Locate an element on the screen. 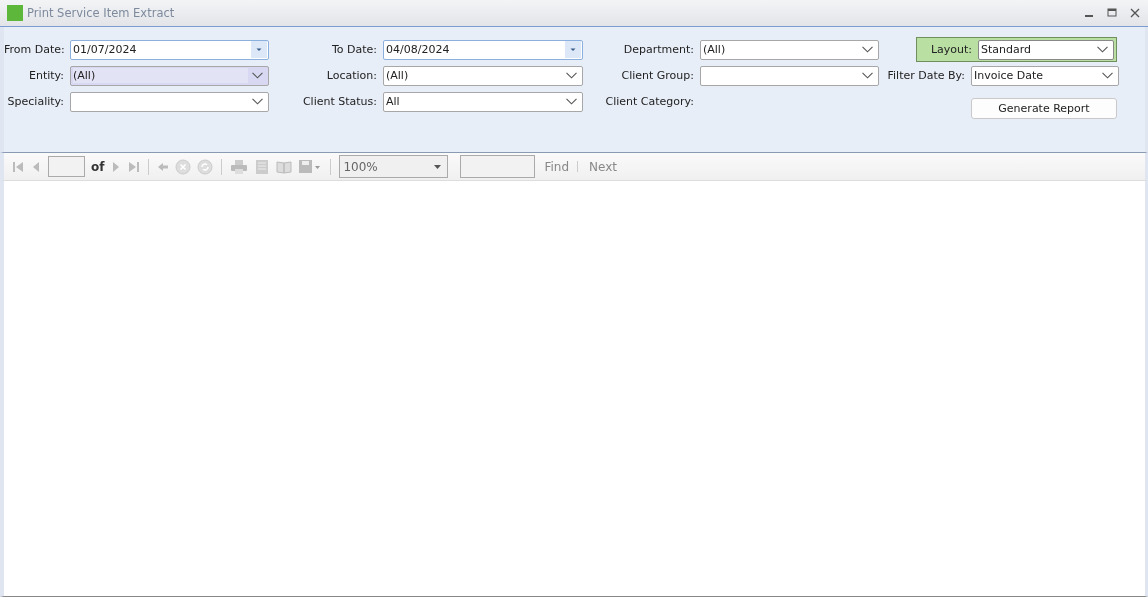  field-label: Location: is located at coordinates (351, 75).